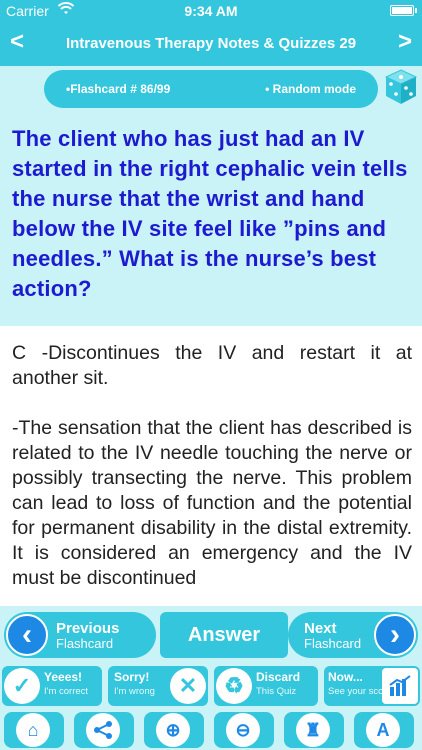 This screenshot has width=422, height=750. I want to click on score-button: Now... See your score, so click(372, 686).